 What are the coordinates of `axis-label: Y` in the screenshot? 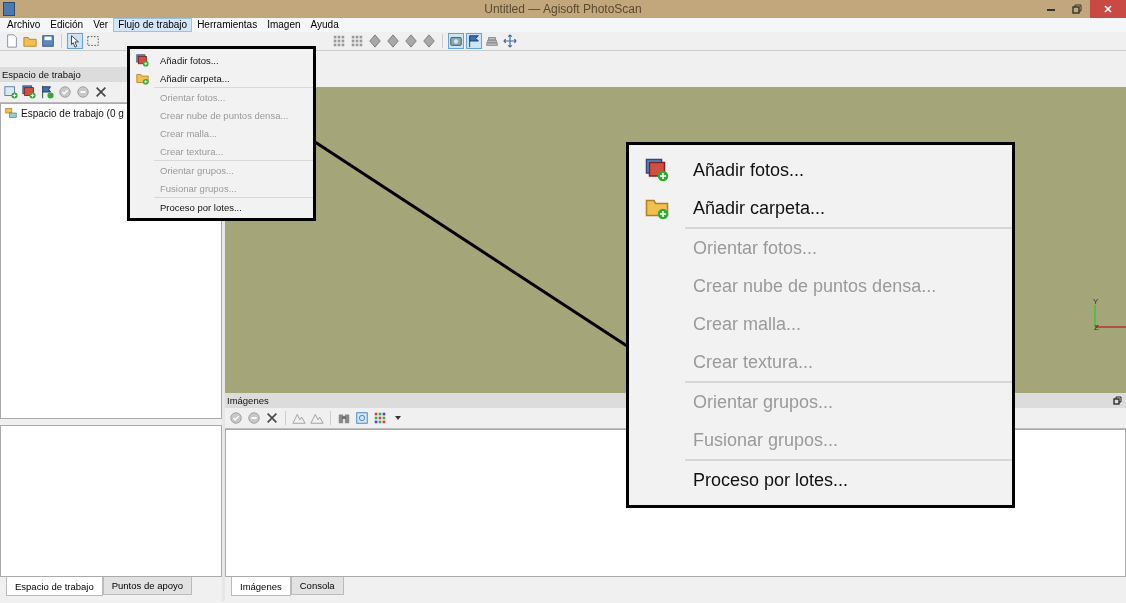 It's located at (1096, 301).